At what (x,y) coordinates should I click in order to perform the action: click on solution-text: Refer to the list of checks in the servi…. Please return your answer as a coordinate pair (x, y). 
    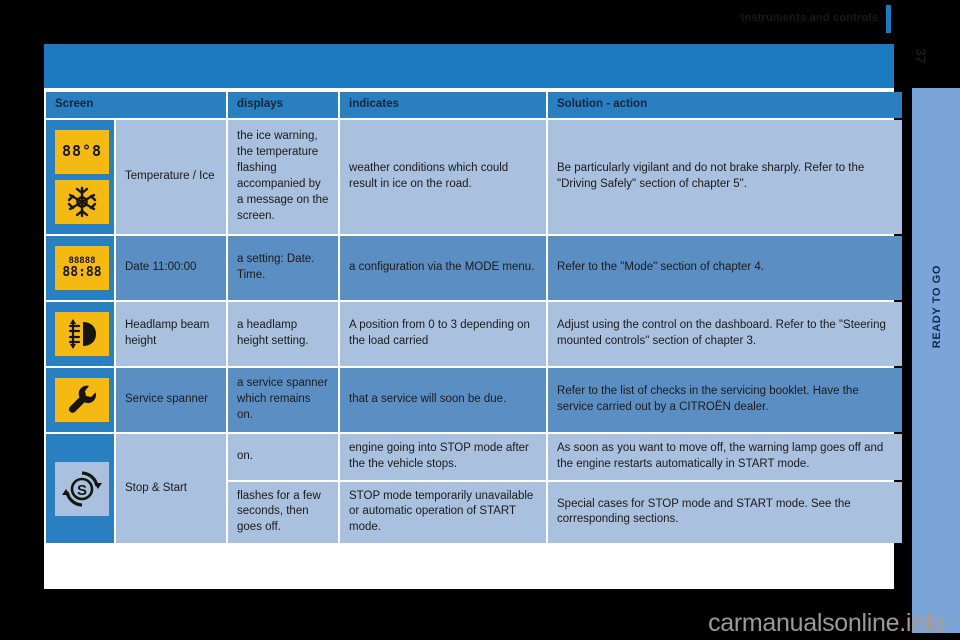
    Looking at the image, I should click on (725, 399).